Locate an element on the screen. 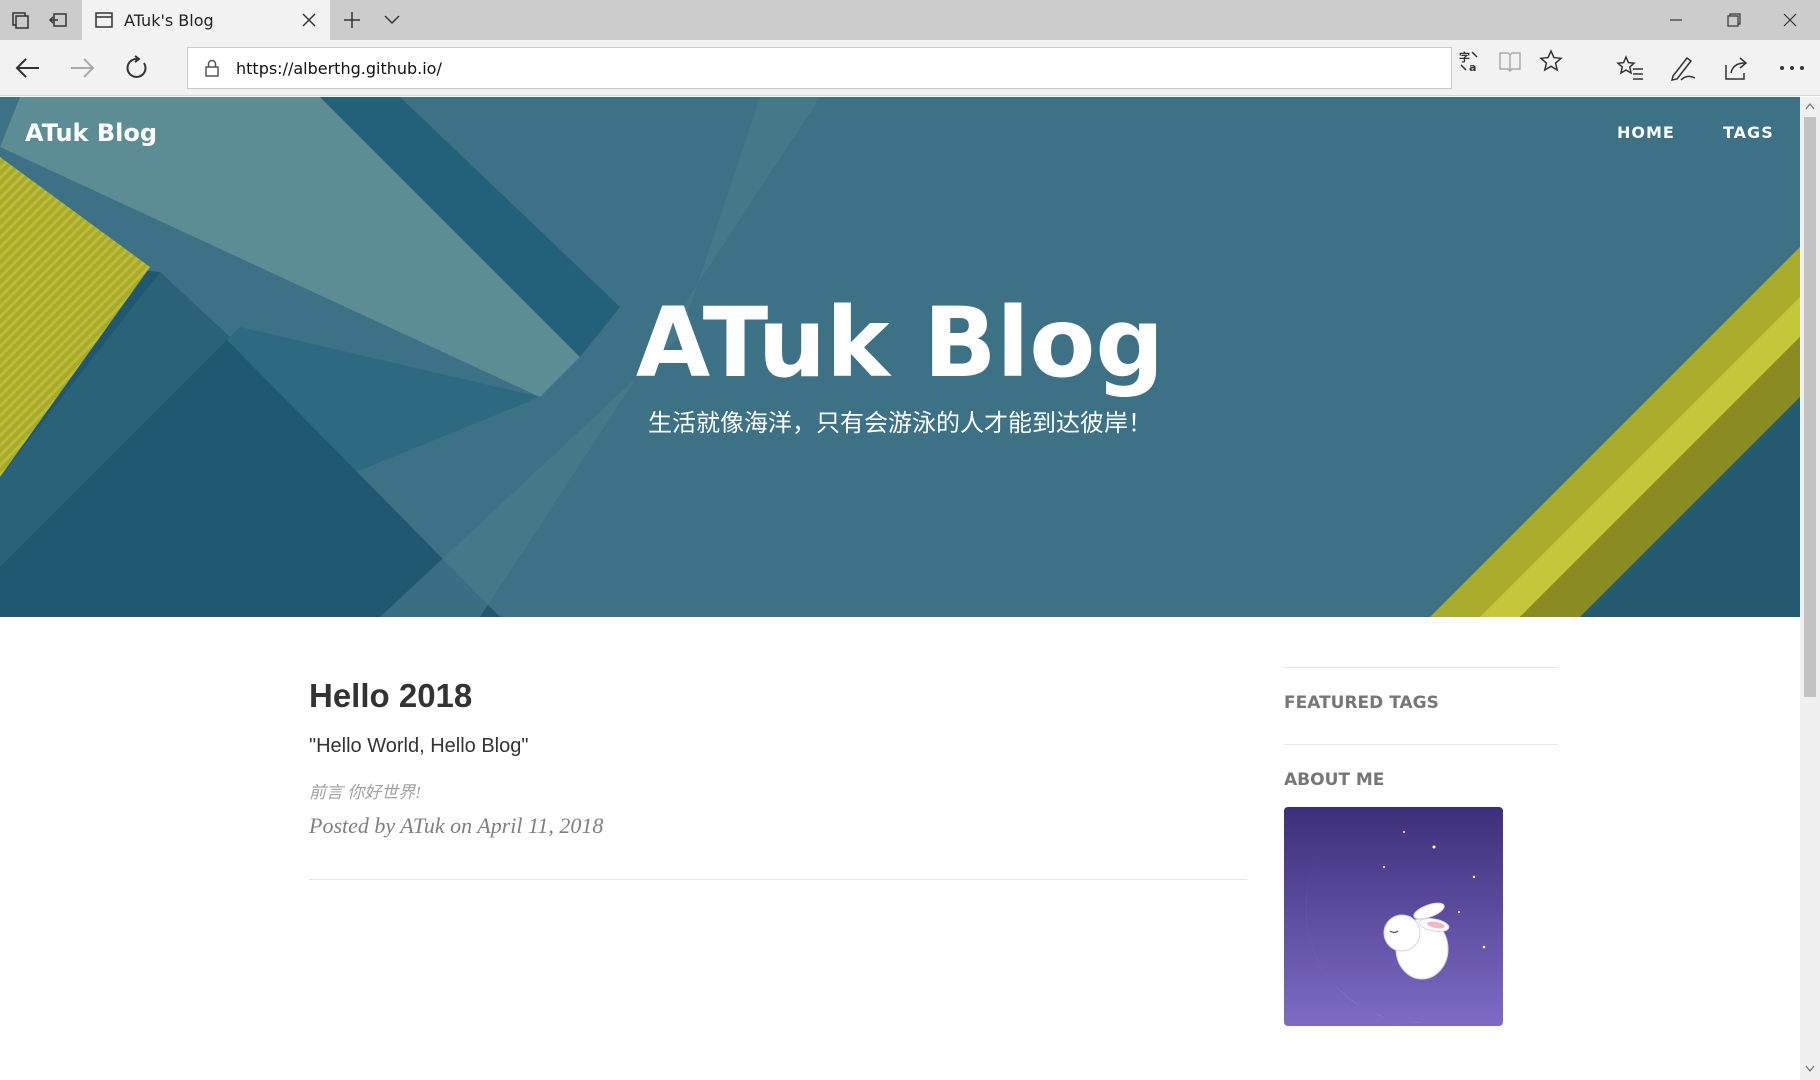 The image size is (1820, 1080). favorite-star-icon is located at coordinates (1551, 61).